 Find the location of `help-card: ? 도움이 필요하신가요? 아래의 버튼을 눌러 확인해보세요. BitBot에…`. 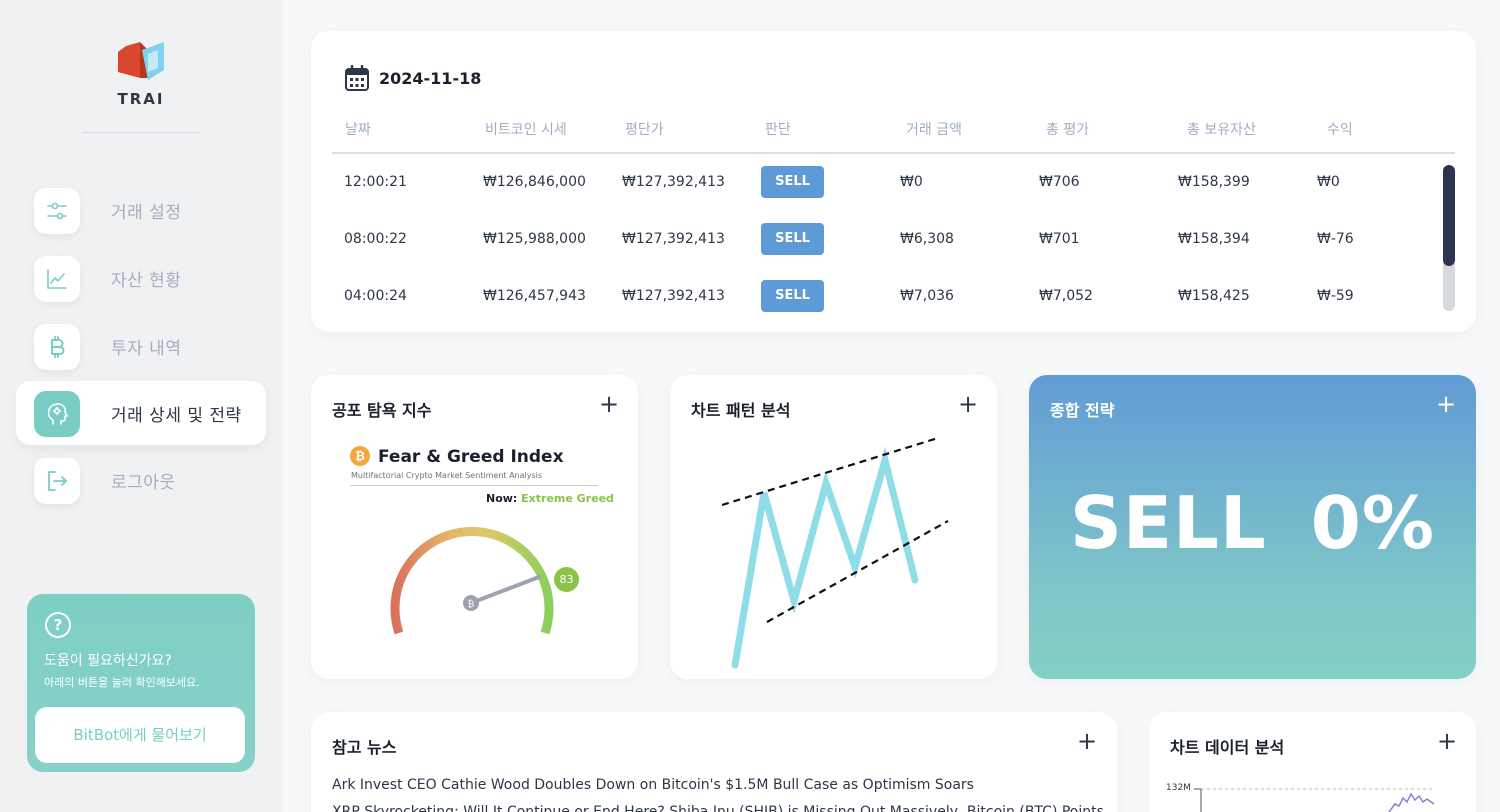

help-card: ? 도움이 필요하신가요? 아래의 버튼을 눌러 확인해보세요. BitBot에… is located at coordinates (141, 683).